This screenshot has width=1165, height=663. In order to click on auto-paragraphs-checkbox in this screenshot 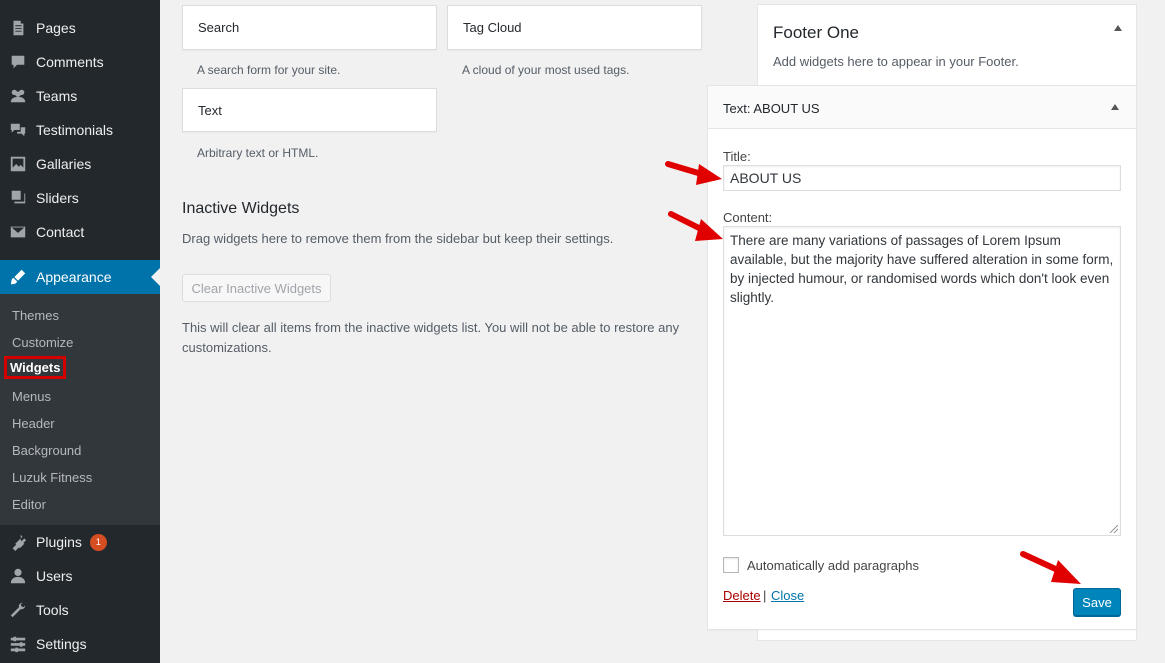, I will do `click(731, 565)`.